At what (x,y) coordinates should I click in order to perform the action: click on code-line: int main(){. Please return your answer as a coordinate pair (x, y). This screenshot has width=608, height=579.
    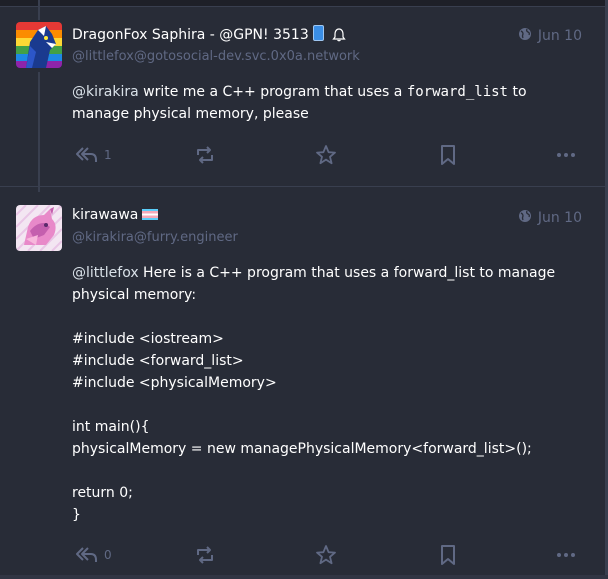
    Looking at the image, I should click on (111, 427).